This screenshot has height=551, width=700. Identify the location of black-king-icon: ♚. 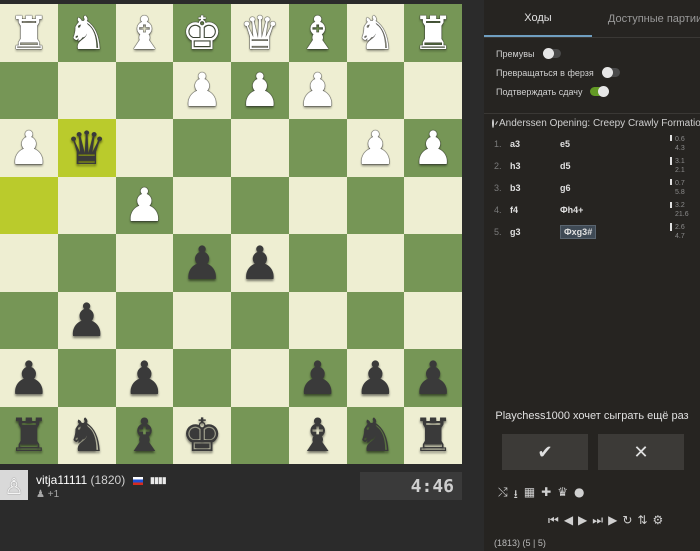
(202, 435).